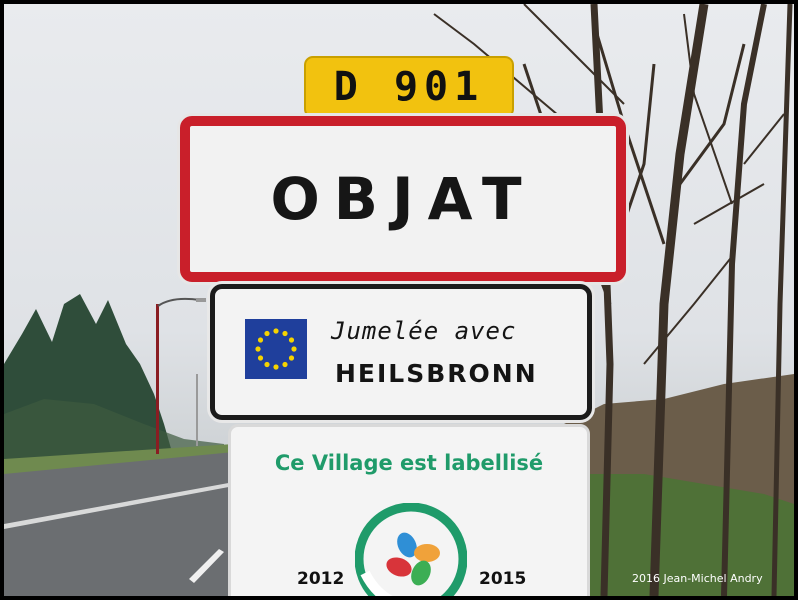  I want to click on photo-credit: 2016 Jean-Michel Andry, so click(697, 578).